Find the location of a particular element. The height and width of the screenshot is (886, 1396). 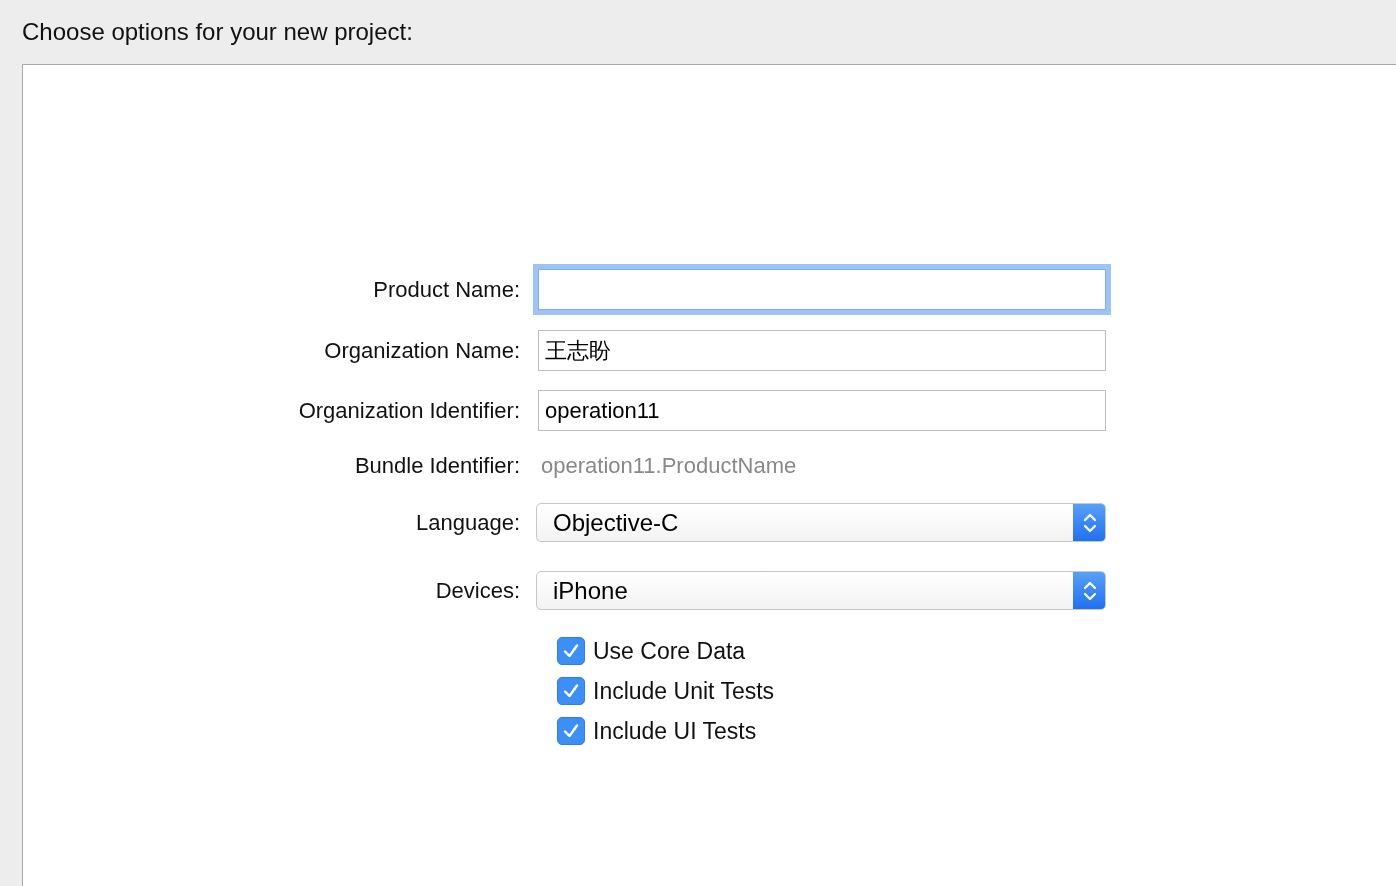

checkbox-label: Include Unit Tests is located at coordinates (684, 691).